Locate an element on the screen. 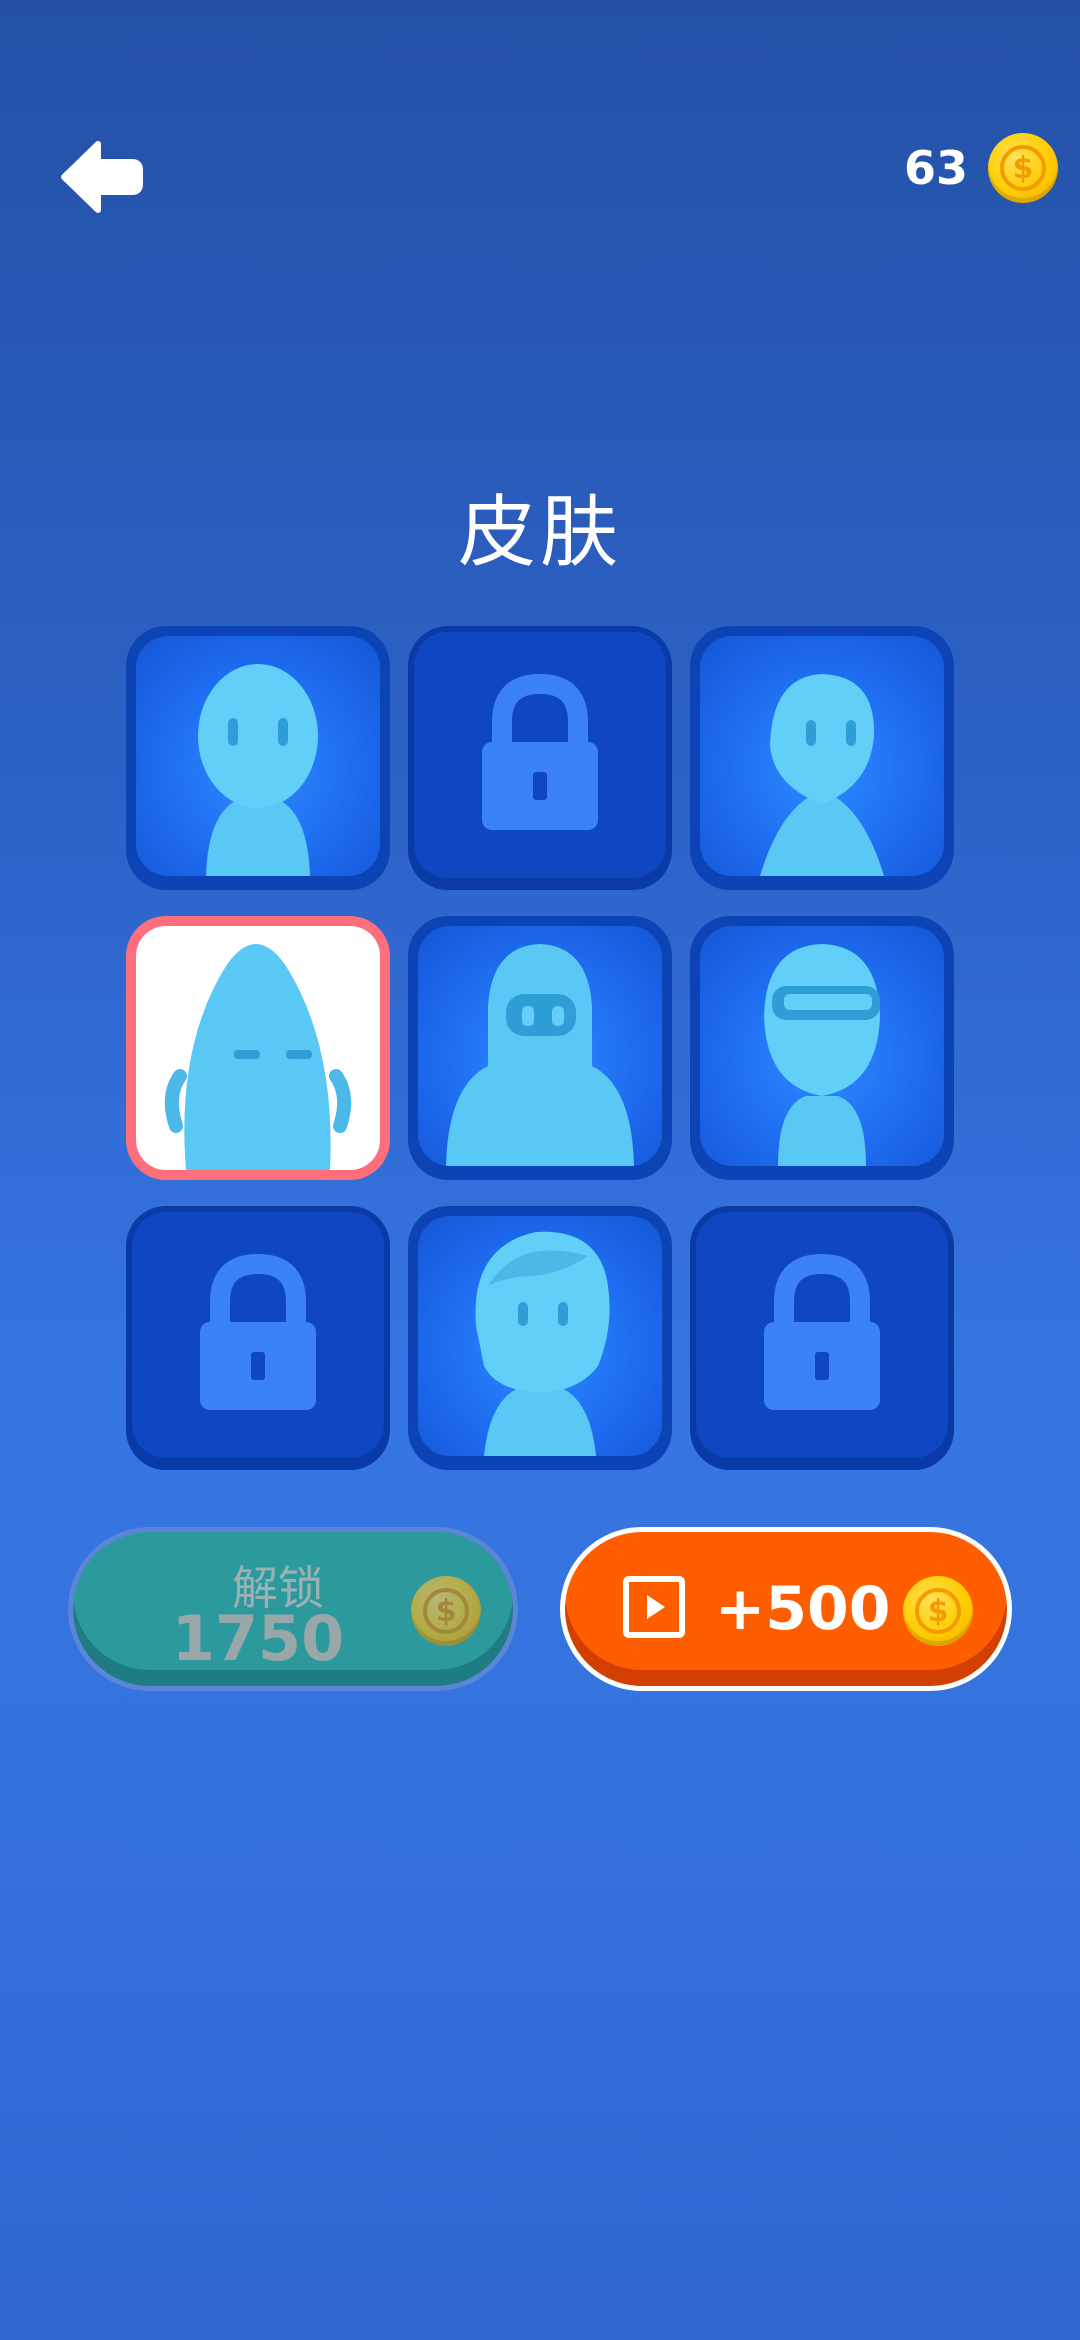 This screenshot has width=1080, height=2340. play-video-icon is located at coordinates (654, 1607).